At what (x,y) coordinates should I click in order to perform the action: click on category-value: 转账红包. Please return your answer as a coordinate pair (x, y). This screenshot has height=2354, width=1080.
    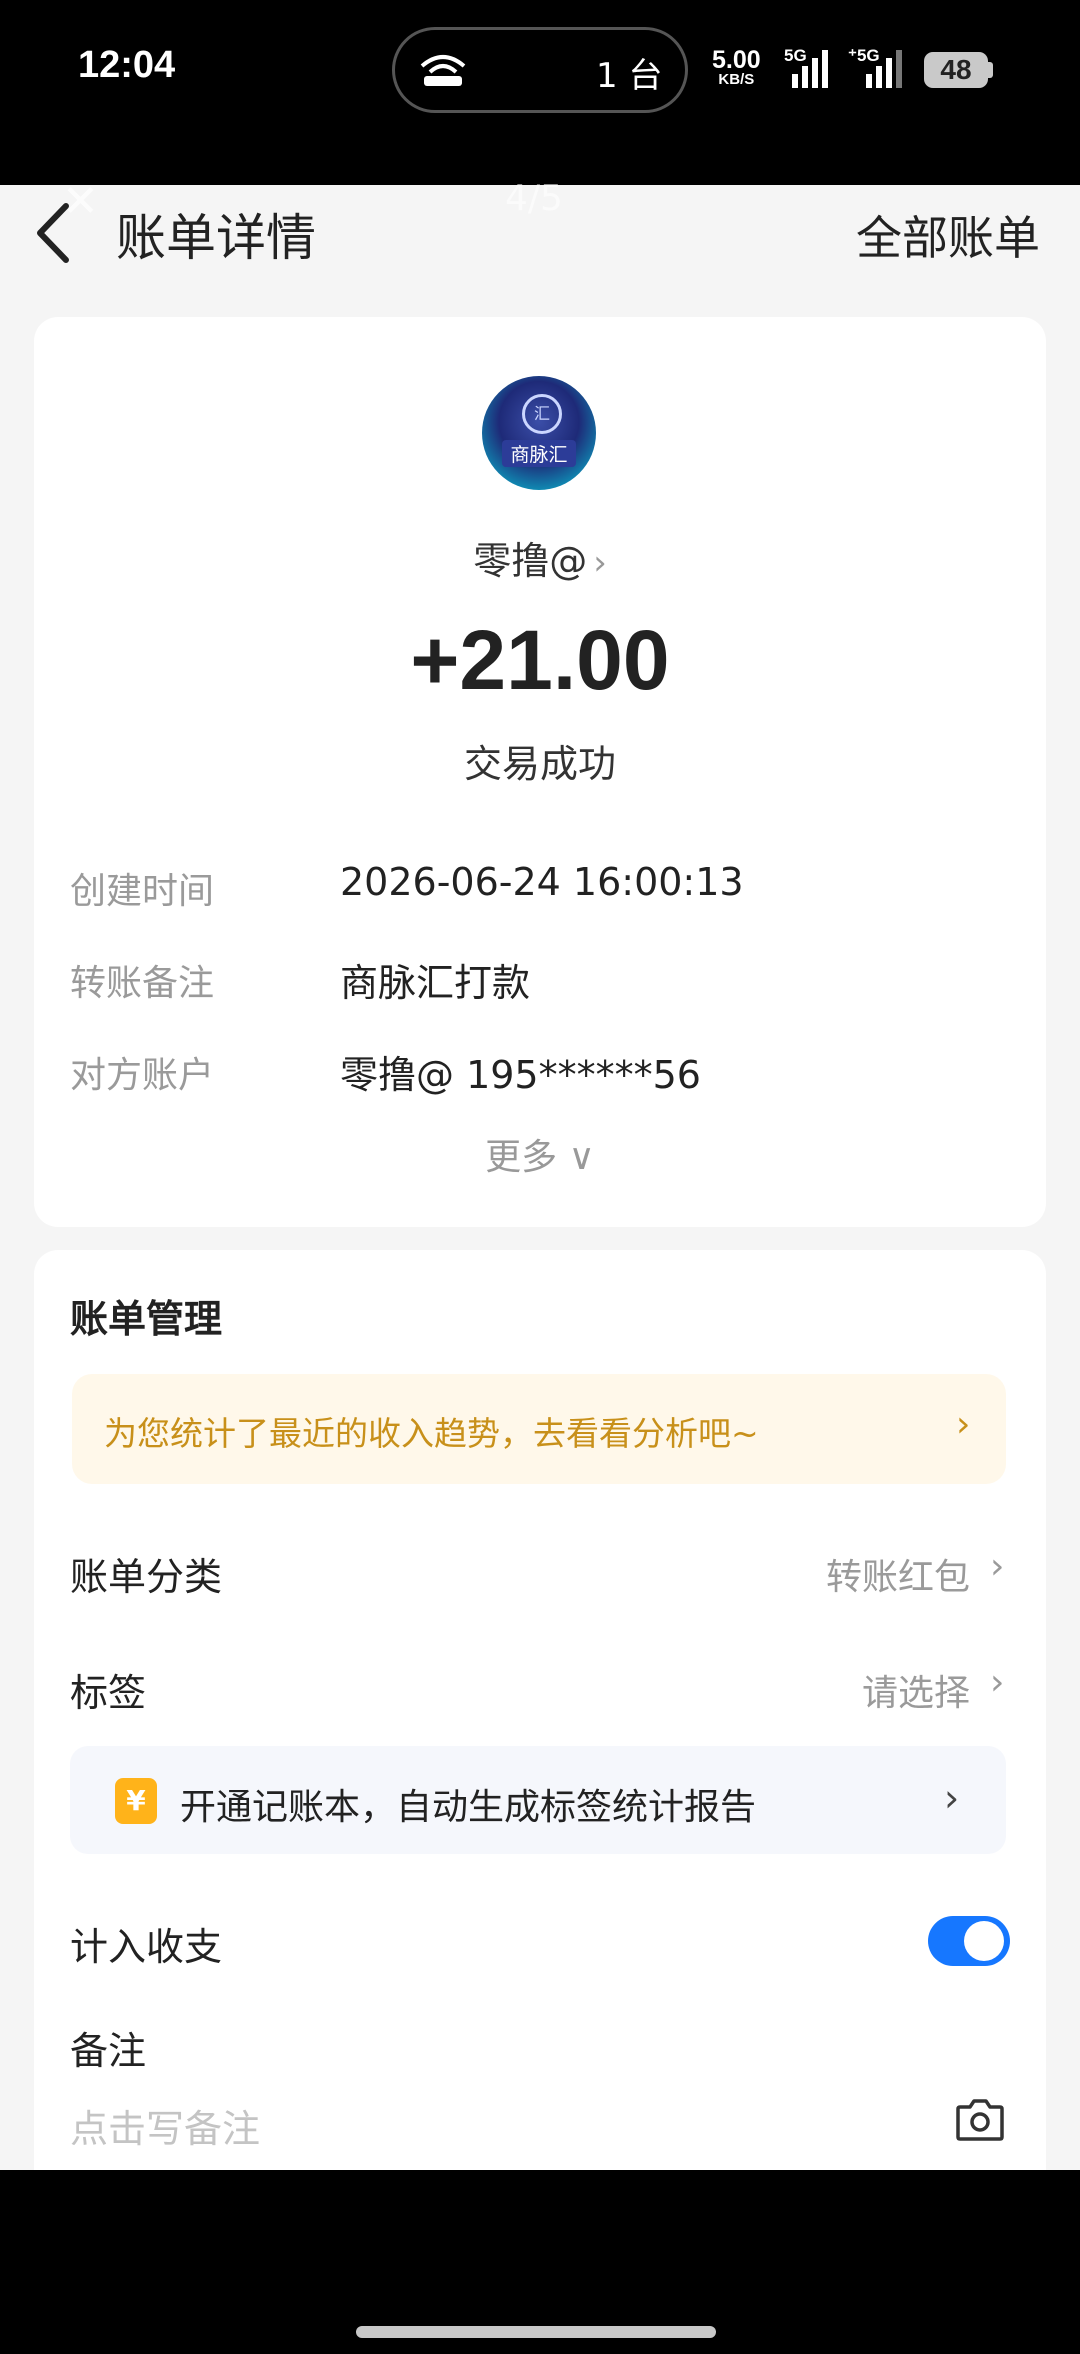
    Looking at the image, I should click on (898, 1574).